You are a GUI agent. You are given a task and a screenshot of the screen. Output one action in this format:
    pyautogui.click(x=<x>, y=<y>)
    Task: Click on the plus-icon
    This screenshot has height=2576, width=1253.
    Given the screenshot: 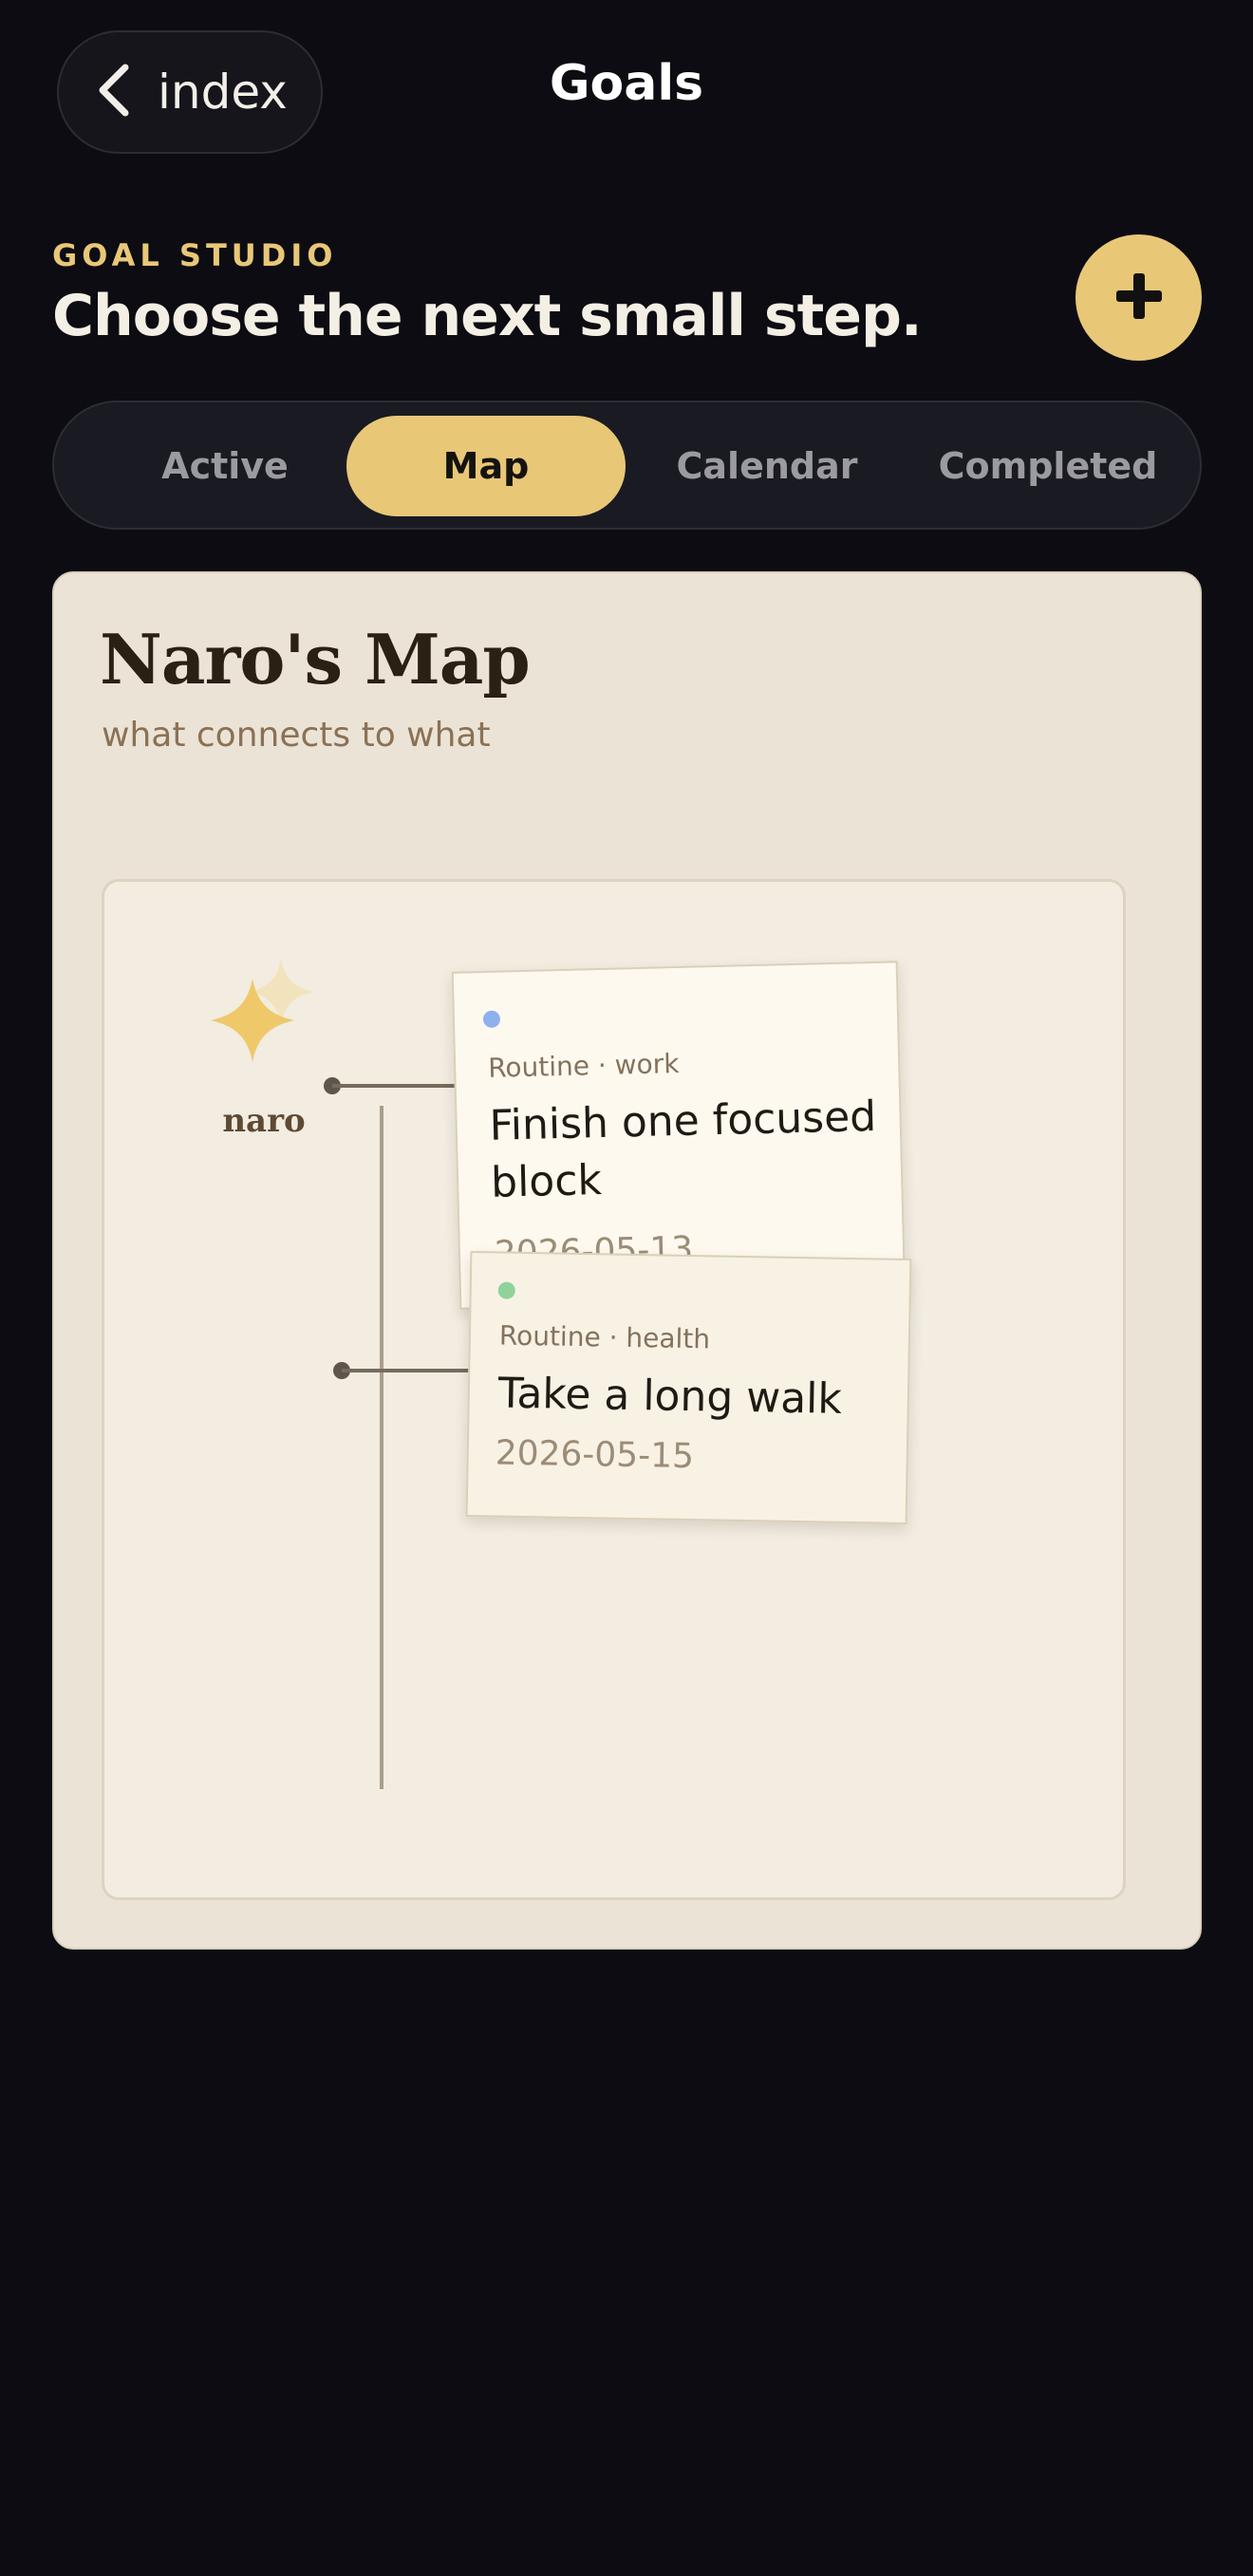 What is the action you would take?
    pyautogui.click(x=1139, y=298)
    